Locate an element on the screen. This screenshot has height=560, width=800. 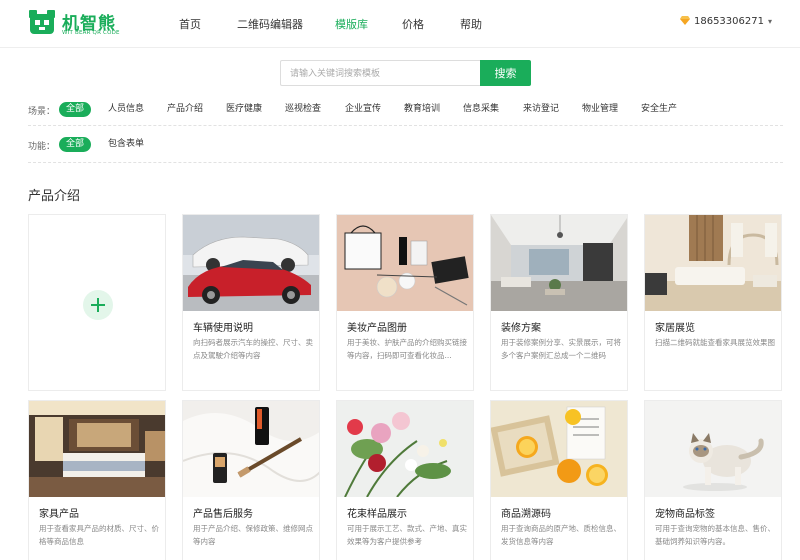
scene-chip-medical: 医疗健康 is located at coordinates (244, 109).